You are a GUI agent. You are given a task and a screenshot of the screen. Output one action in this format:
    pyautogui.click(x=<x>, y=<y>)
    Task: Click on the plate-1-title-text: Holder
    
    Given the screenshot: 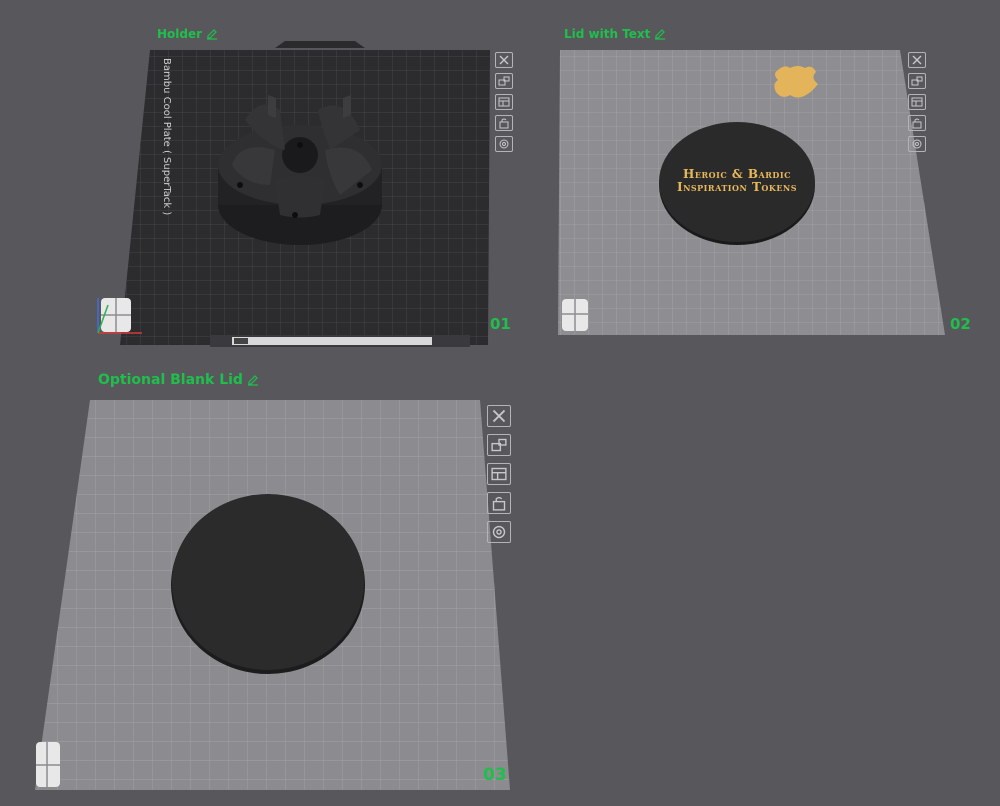 What is the action you would take?
    pyautogui.click(x=180, y=34)
    